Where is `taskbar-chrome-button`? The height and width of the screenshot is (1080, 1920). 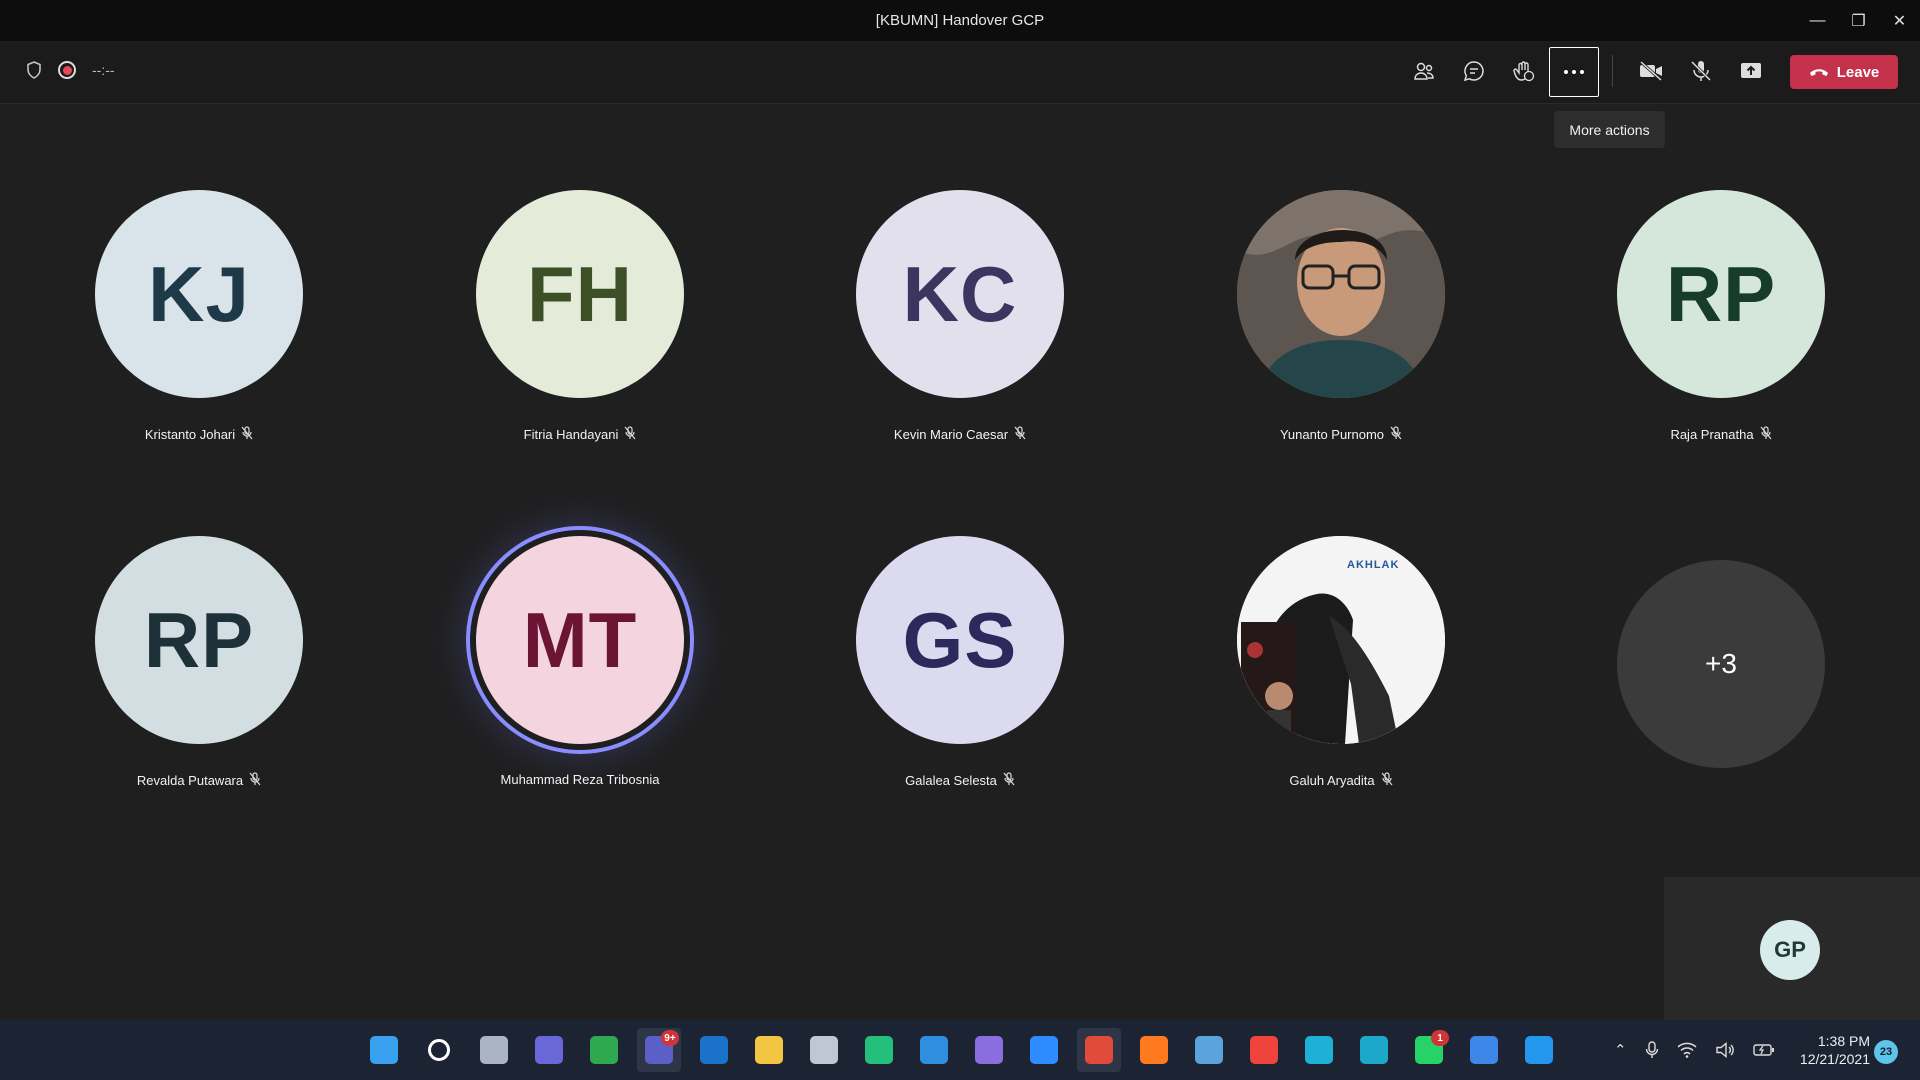 taskbar-chrome-button is located at coordinates (1099, 1050).